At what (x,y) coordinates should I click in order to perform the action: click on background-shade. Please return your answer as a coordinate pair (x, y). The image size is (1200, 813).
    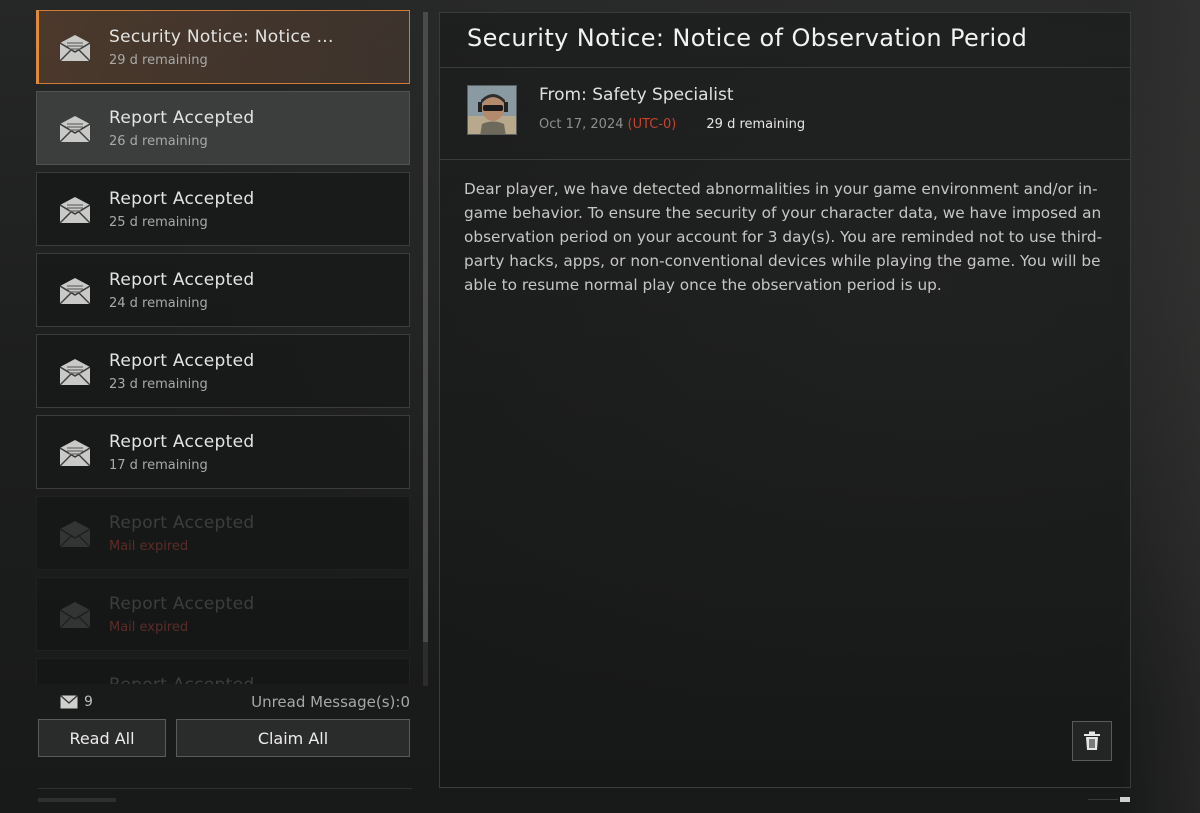
    Looking at the image, I should click on (1160, 406).